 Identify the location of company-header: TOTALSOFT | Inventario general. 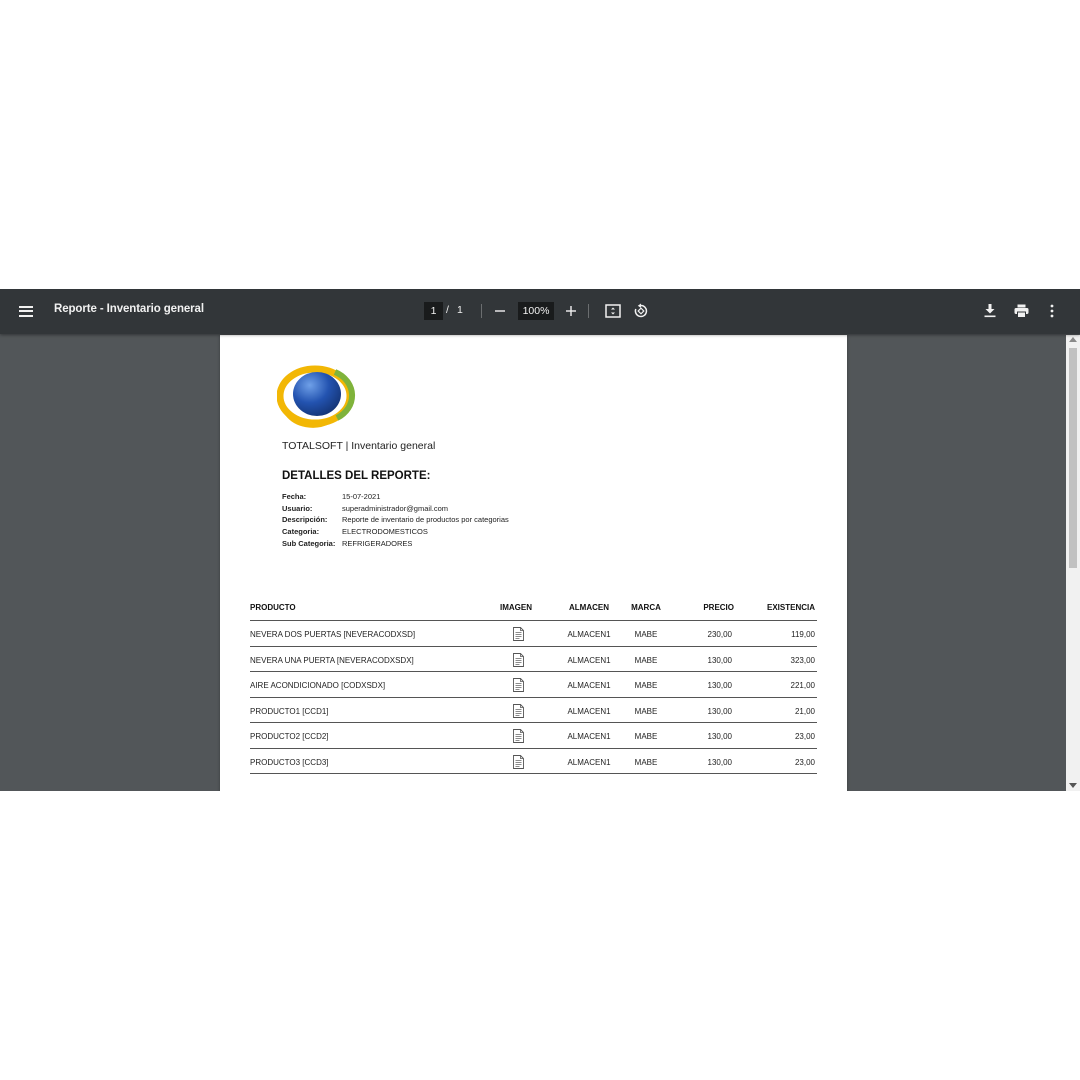
(359, 446).